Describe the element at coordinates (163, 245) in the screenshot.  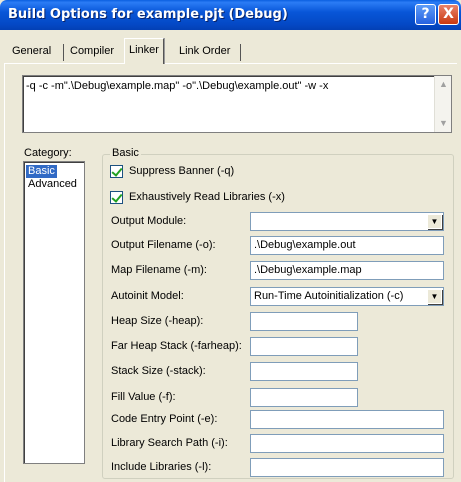
I see `output-filename-label: Output Filename (-o):` at that location.